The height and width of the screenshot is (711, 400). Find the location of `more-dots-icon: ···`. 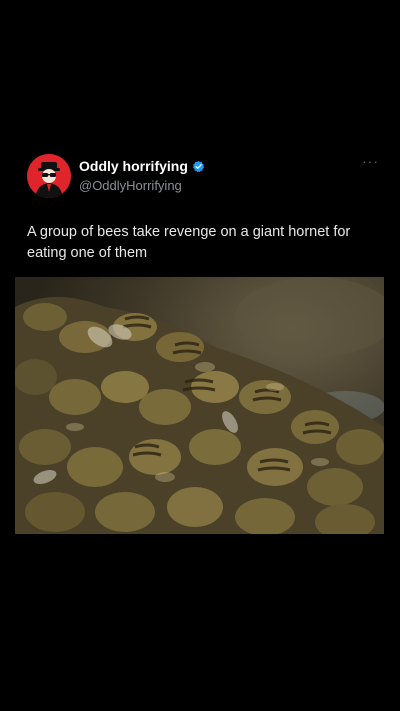

more-dots-icon: ··· is located at coordinates (370, 161).